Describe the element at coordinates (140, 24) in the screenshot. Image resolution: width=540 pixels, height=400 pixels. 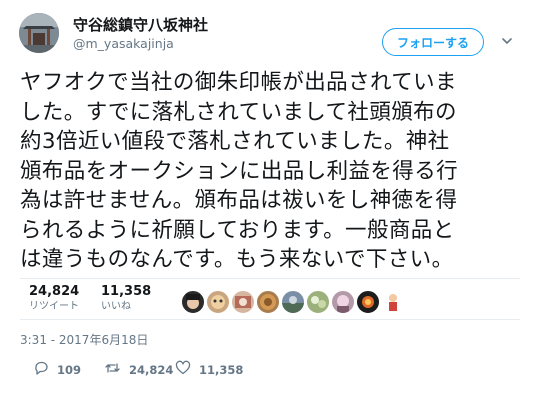
I see `display-name: 守谷総鎮守八坂神社` at that location.